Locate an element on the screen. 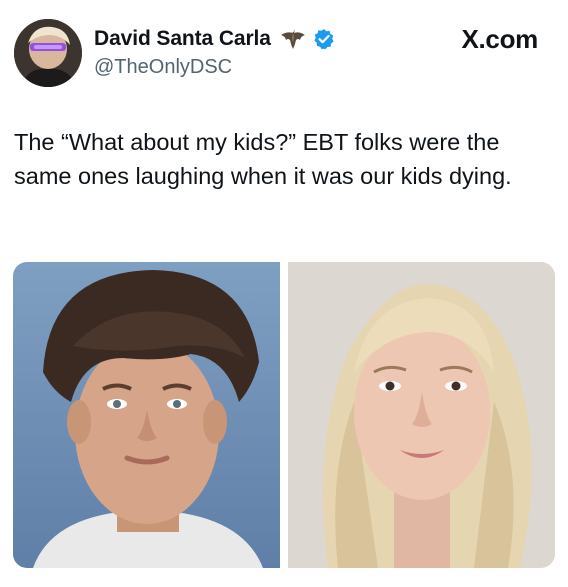  source-label: X.com is located at coordinates (499, 39).